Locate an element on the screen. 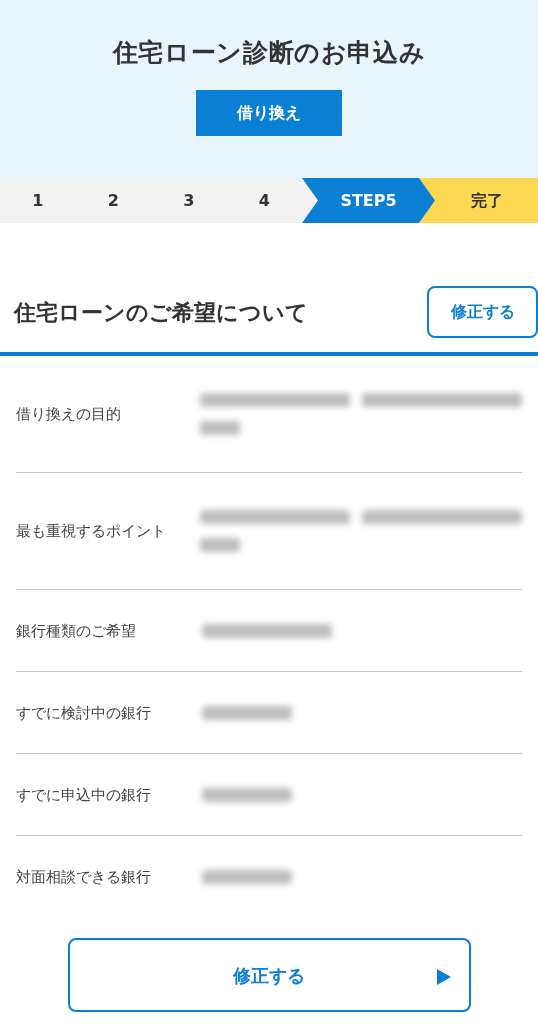  complete-step: 完了 is located at coordinates (478, 200).